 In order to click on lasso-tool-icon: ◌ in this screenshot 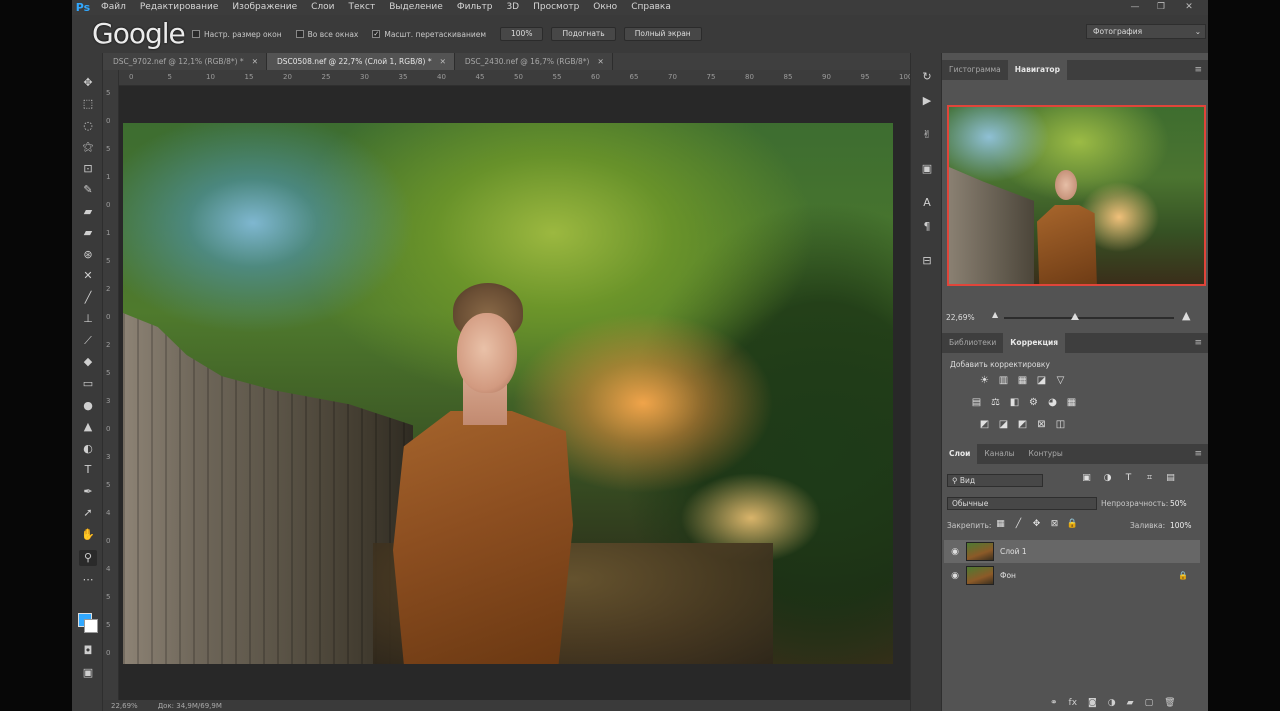, I will do `click(88, 126)`.